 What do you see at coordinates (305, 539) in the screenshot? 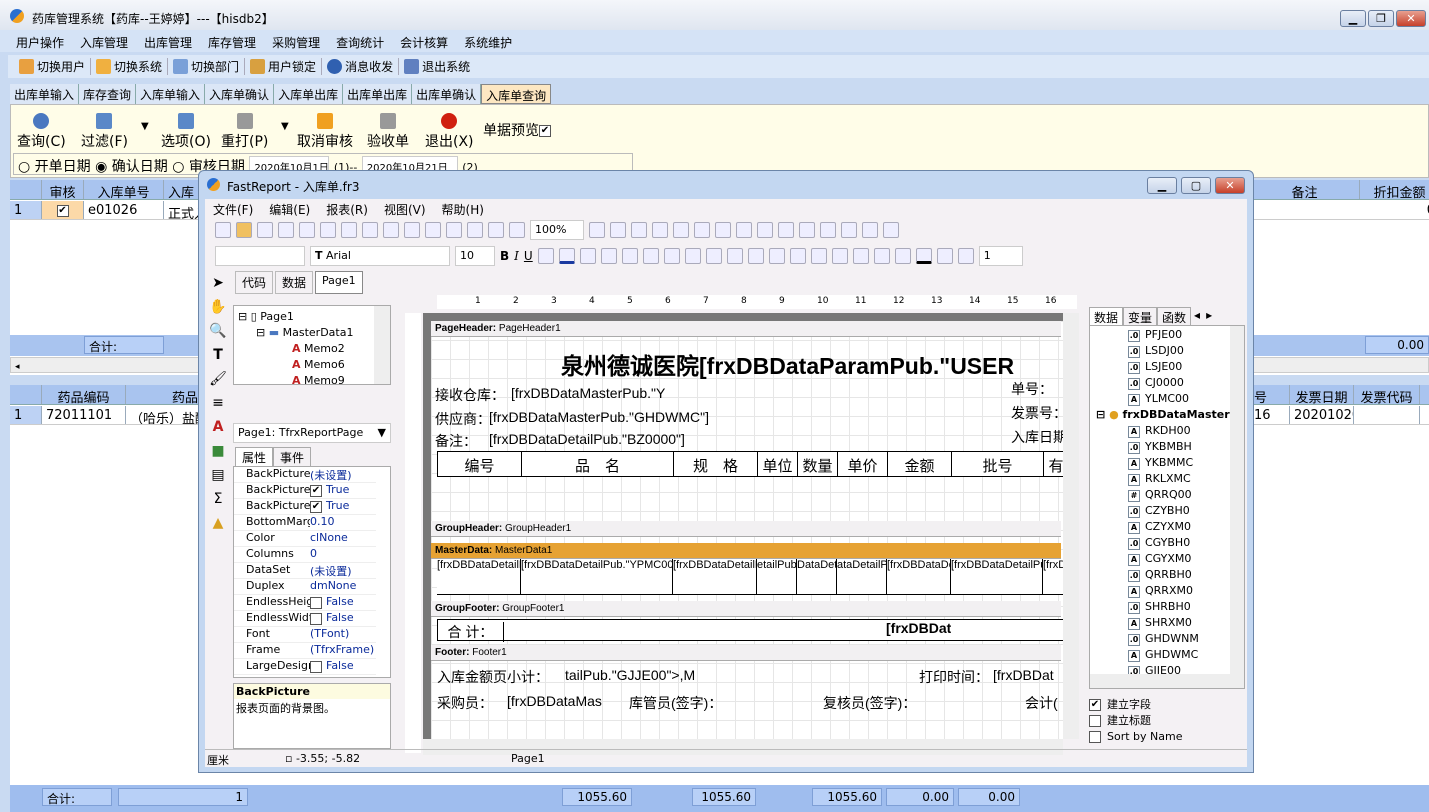
I see `property-row: Color clNone` at bounding box center [305, 539].